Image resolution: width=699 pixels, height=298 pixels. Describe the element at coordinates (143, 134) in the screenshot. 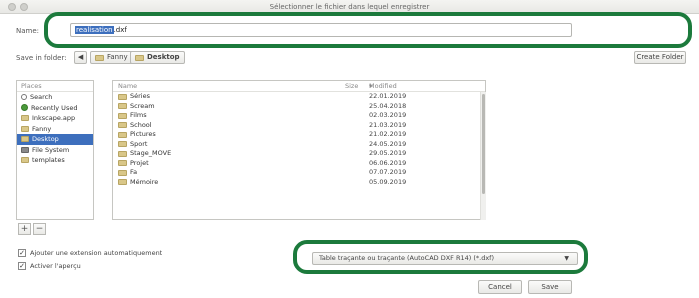

I see `file-name: Pictures` at that location.